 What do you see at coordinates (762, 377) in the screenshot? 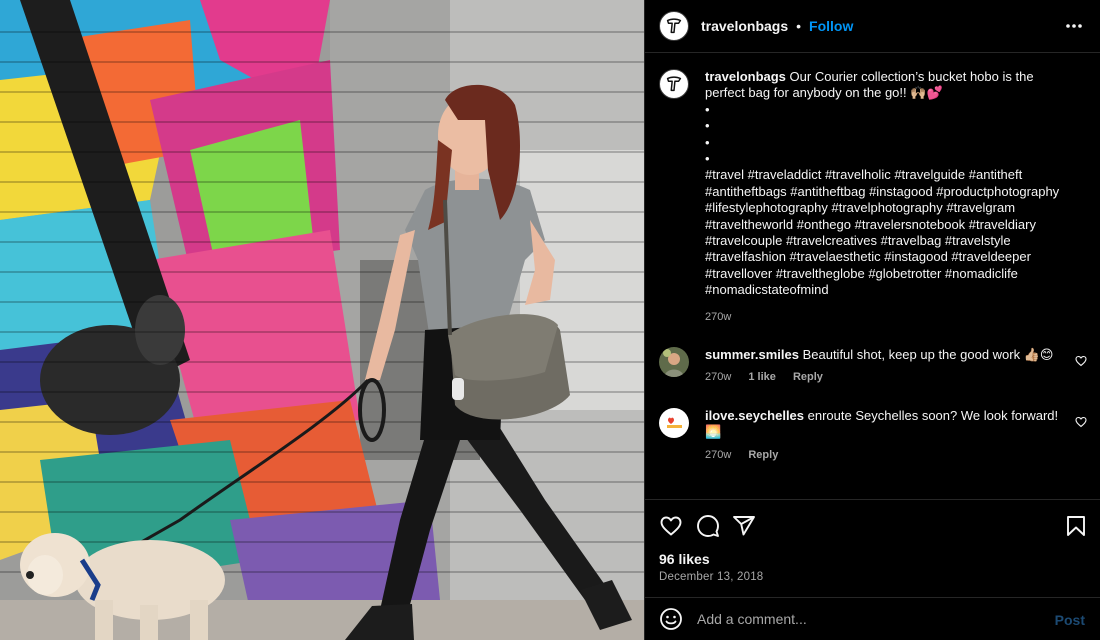
I see `comment-like-count: 1 like` at bounding box center [762, 377].